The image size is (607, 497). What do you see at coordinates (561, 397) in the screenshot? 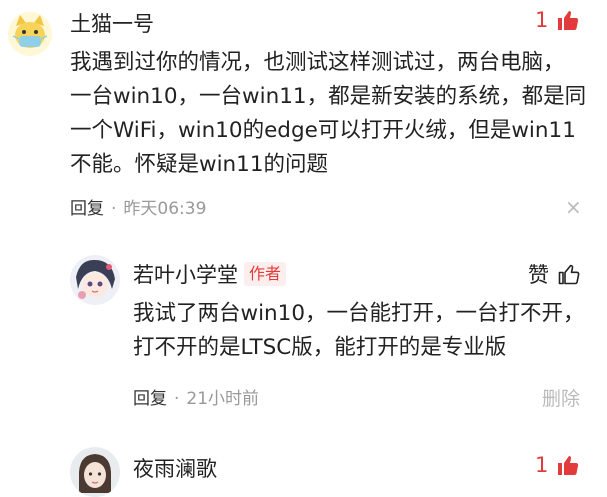
I see `delete-button: 删除` at bounding box center [561, 397].